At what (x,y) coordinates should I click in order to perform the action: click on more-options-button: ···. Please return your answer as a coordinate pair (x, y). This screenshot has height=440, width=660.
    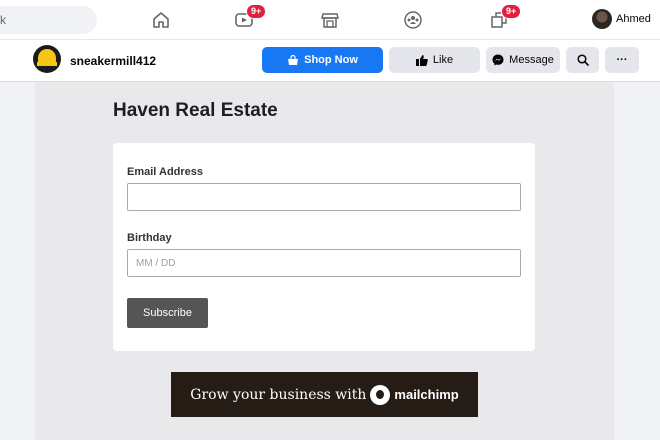
    Looking at the image, I should click on (622, 60).